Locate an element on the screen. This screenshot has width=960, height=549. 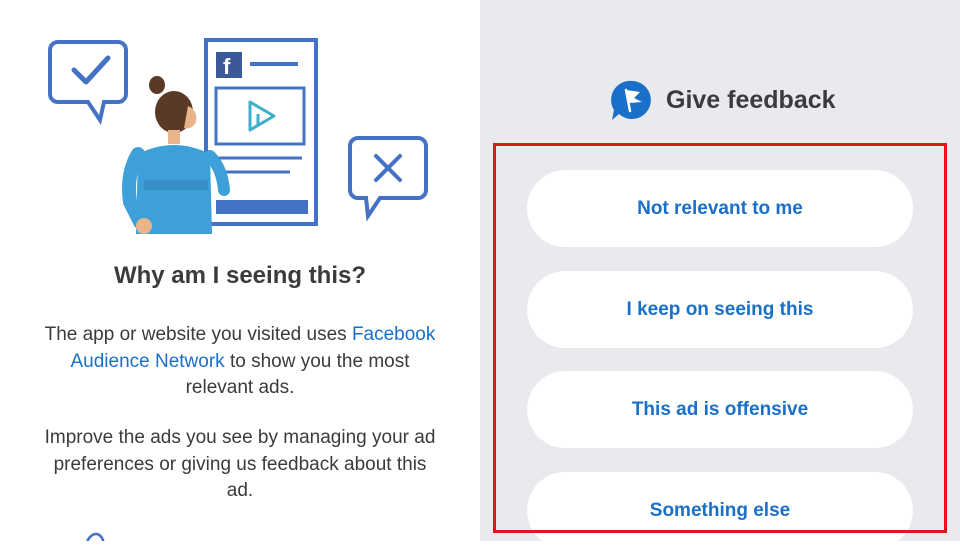
feedback-flag-icon is located at coordinates (631, 100).